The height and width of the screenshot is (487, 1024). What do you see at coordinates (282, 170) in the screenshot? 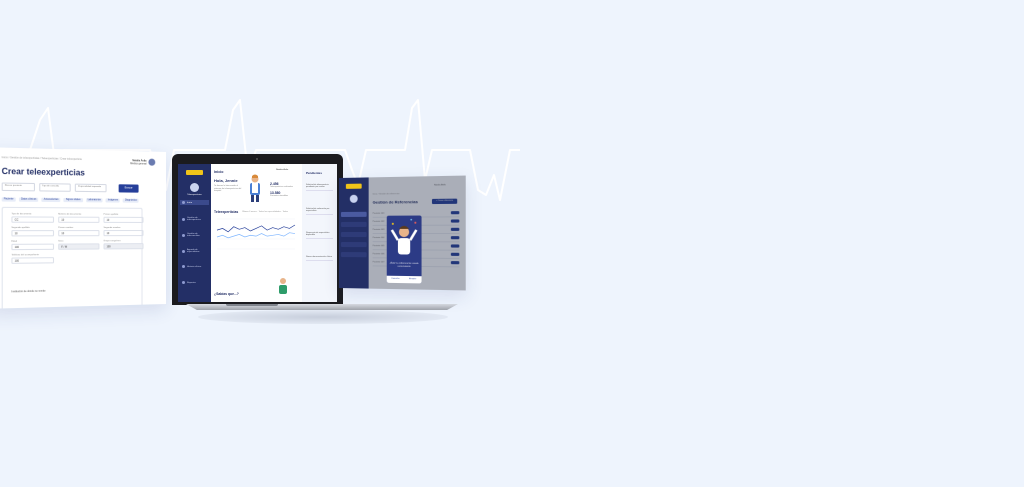
I see `user-name: Natalia Ávila` at bounding box center [282, 170].